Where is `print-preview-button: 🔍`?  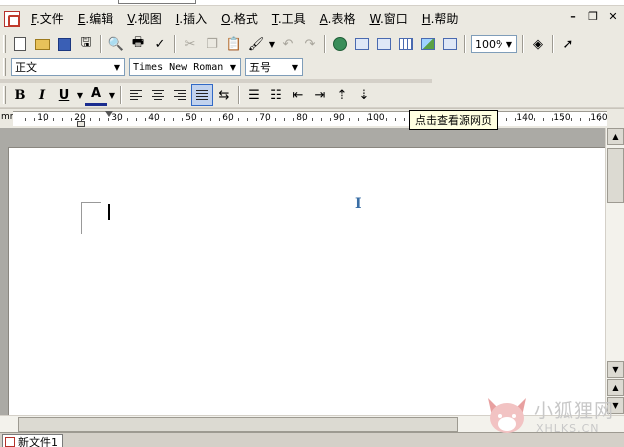 print-preview-button: 🔍 is located at coordinates (116, 44).